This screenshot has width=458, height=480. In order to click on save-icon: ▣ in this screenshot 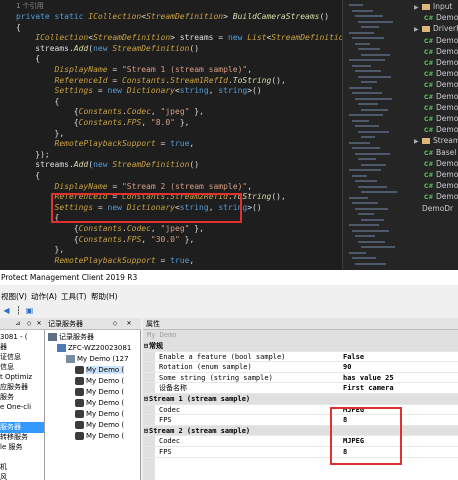, I will do `click(29, 310)`.